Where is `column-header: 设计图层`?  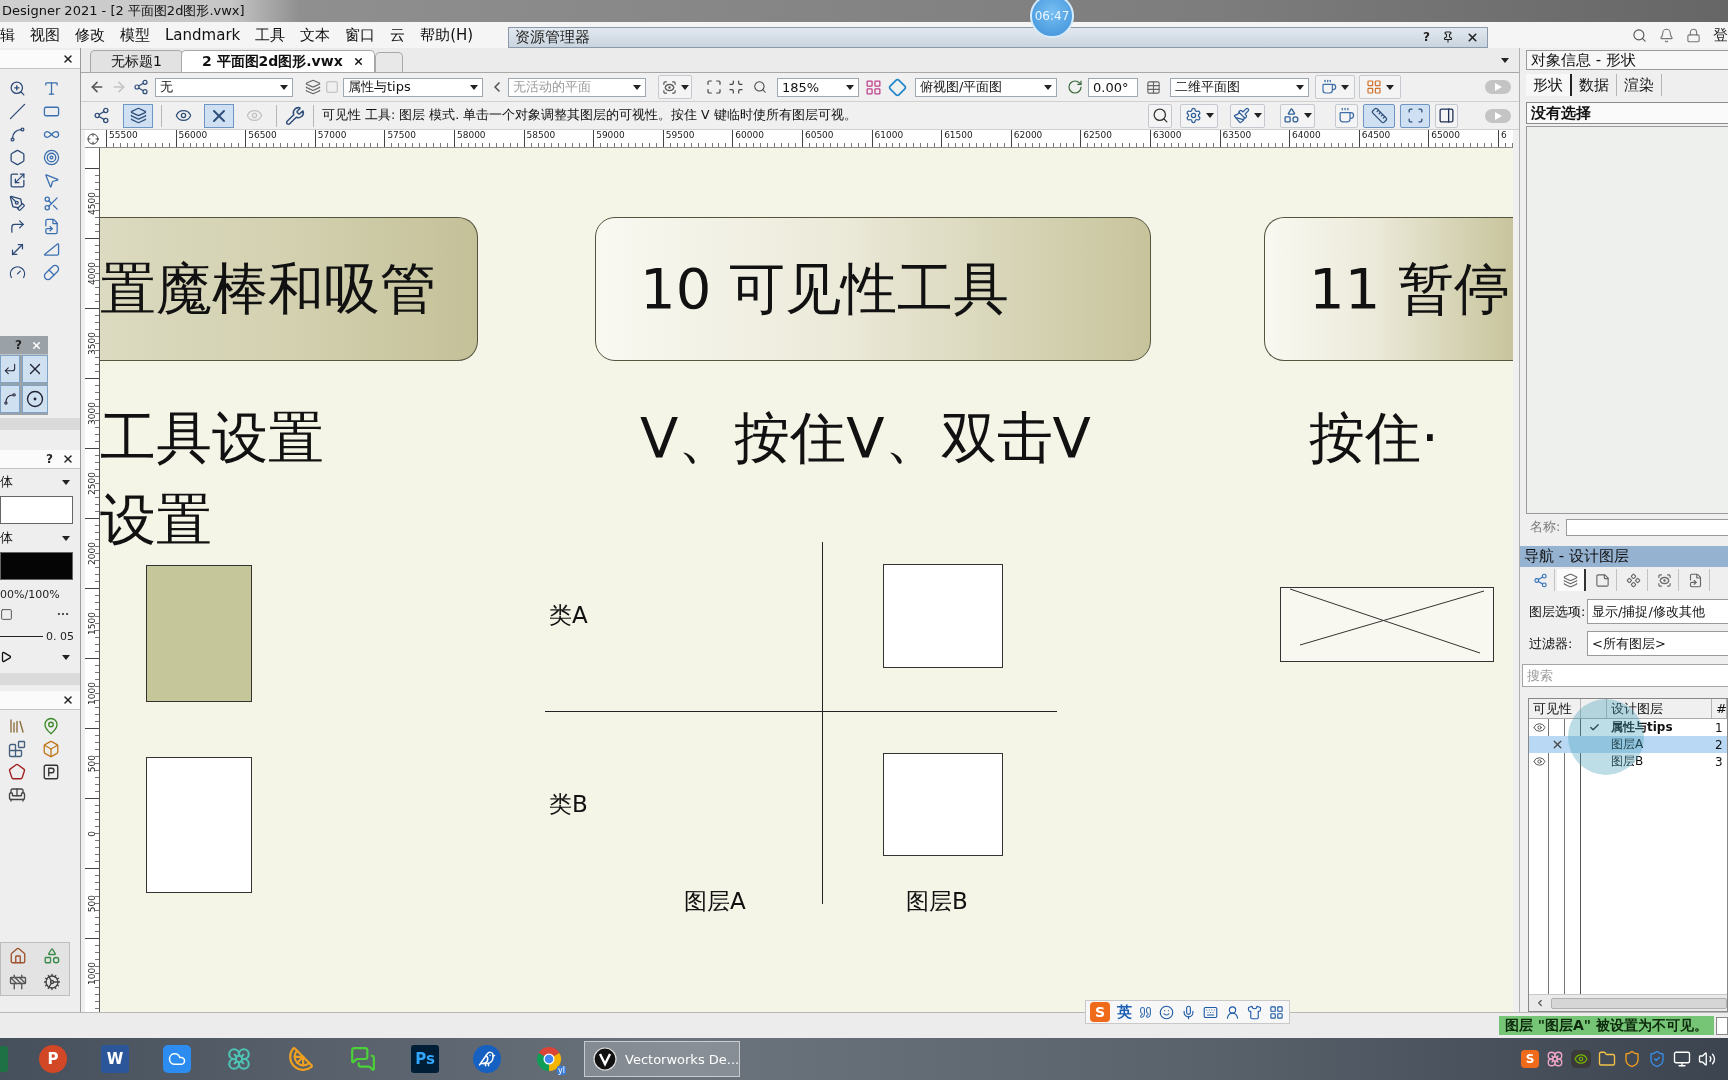 column-header: 设计图层 is located at coordinates (1659, 708).